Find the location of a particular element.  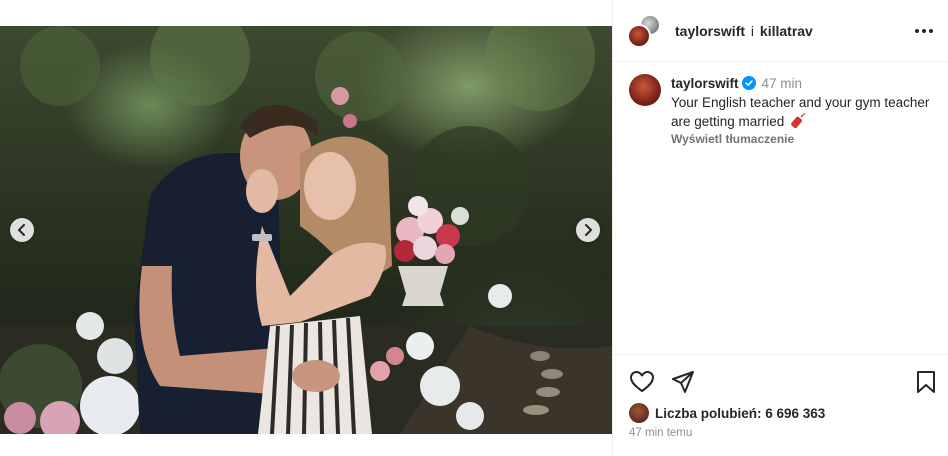

next-slide-button is located at coordinates (588, 230).